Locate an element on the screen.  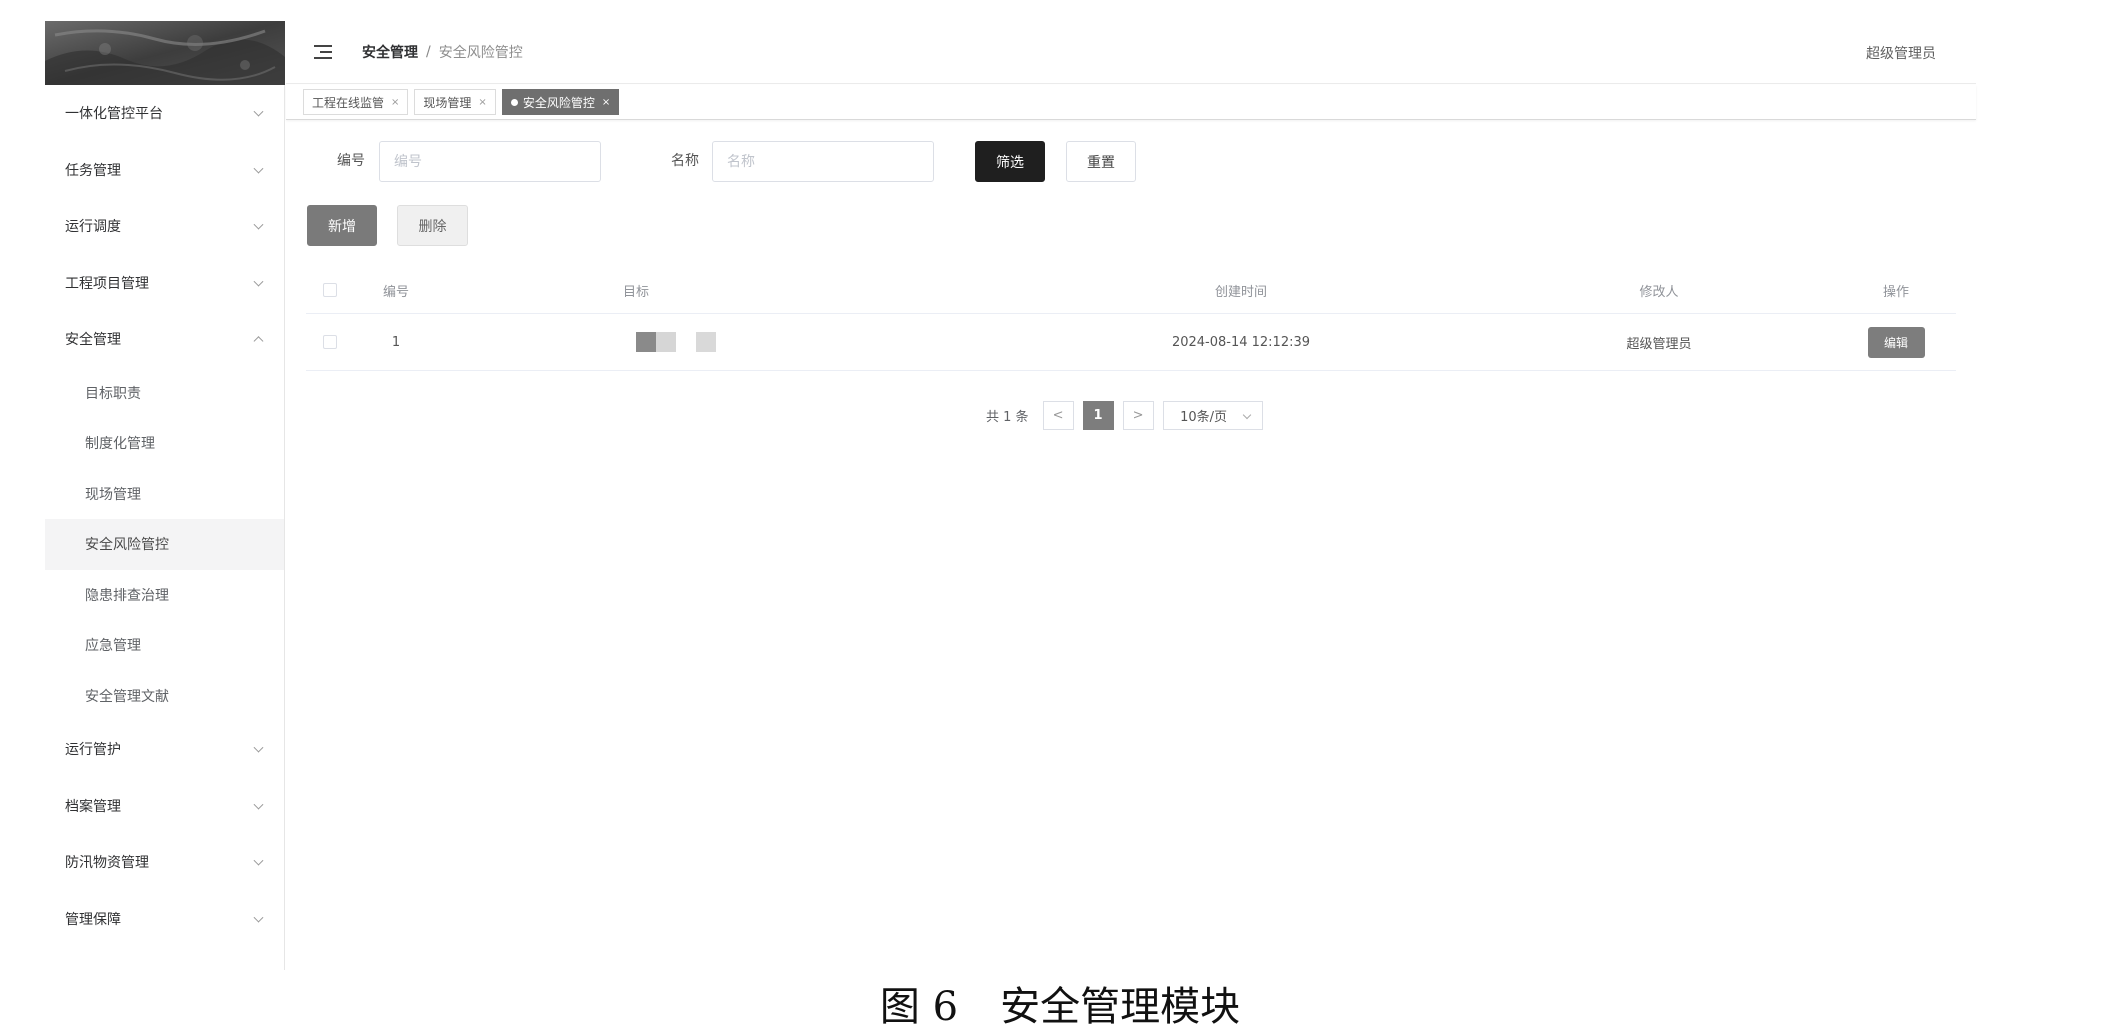
page-size-value: 10条/页 is located at coordinates (1204, 417).